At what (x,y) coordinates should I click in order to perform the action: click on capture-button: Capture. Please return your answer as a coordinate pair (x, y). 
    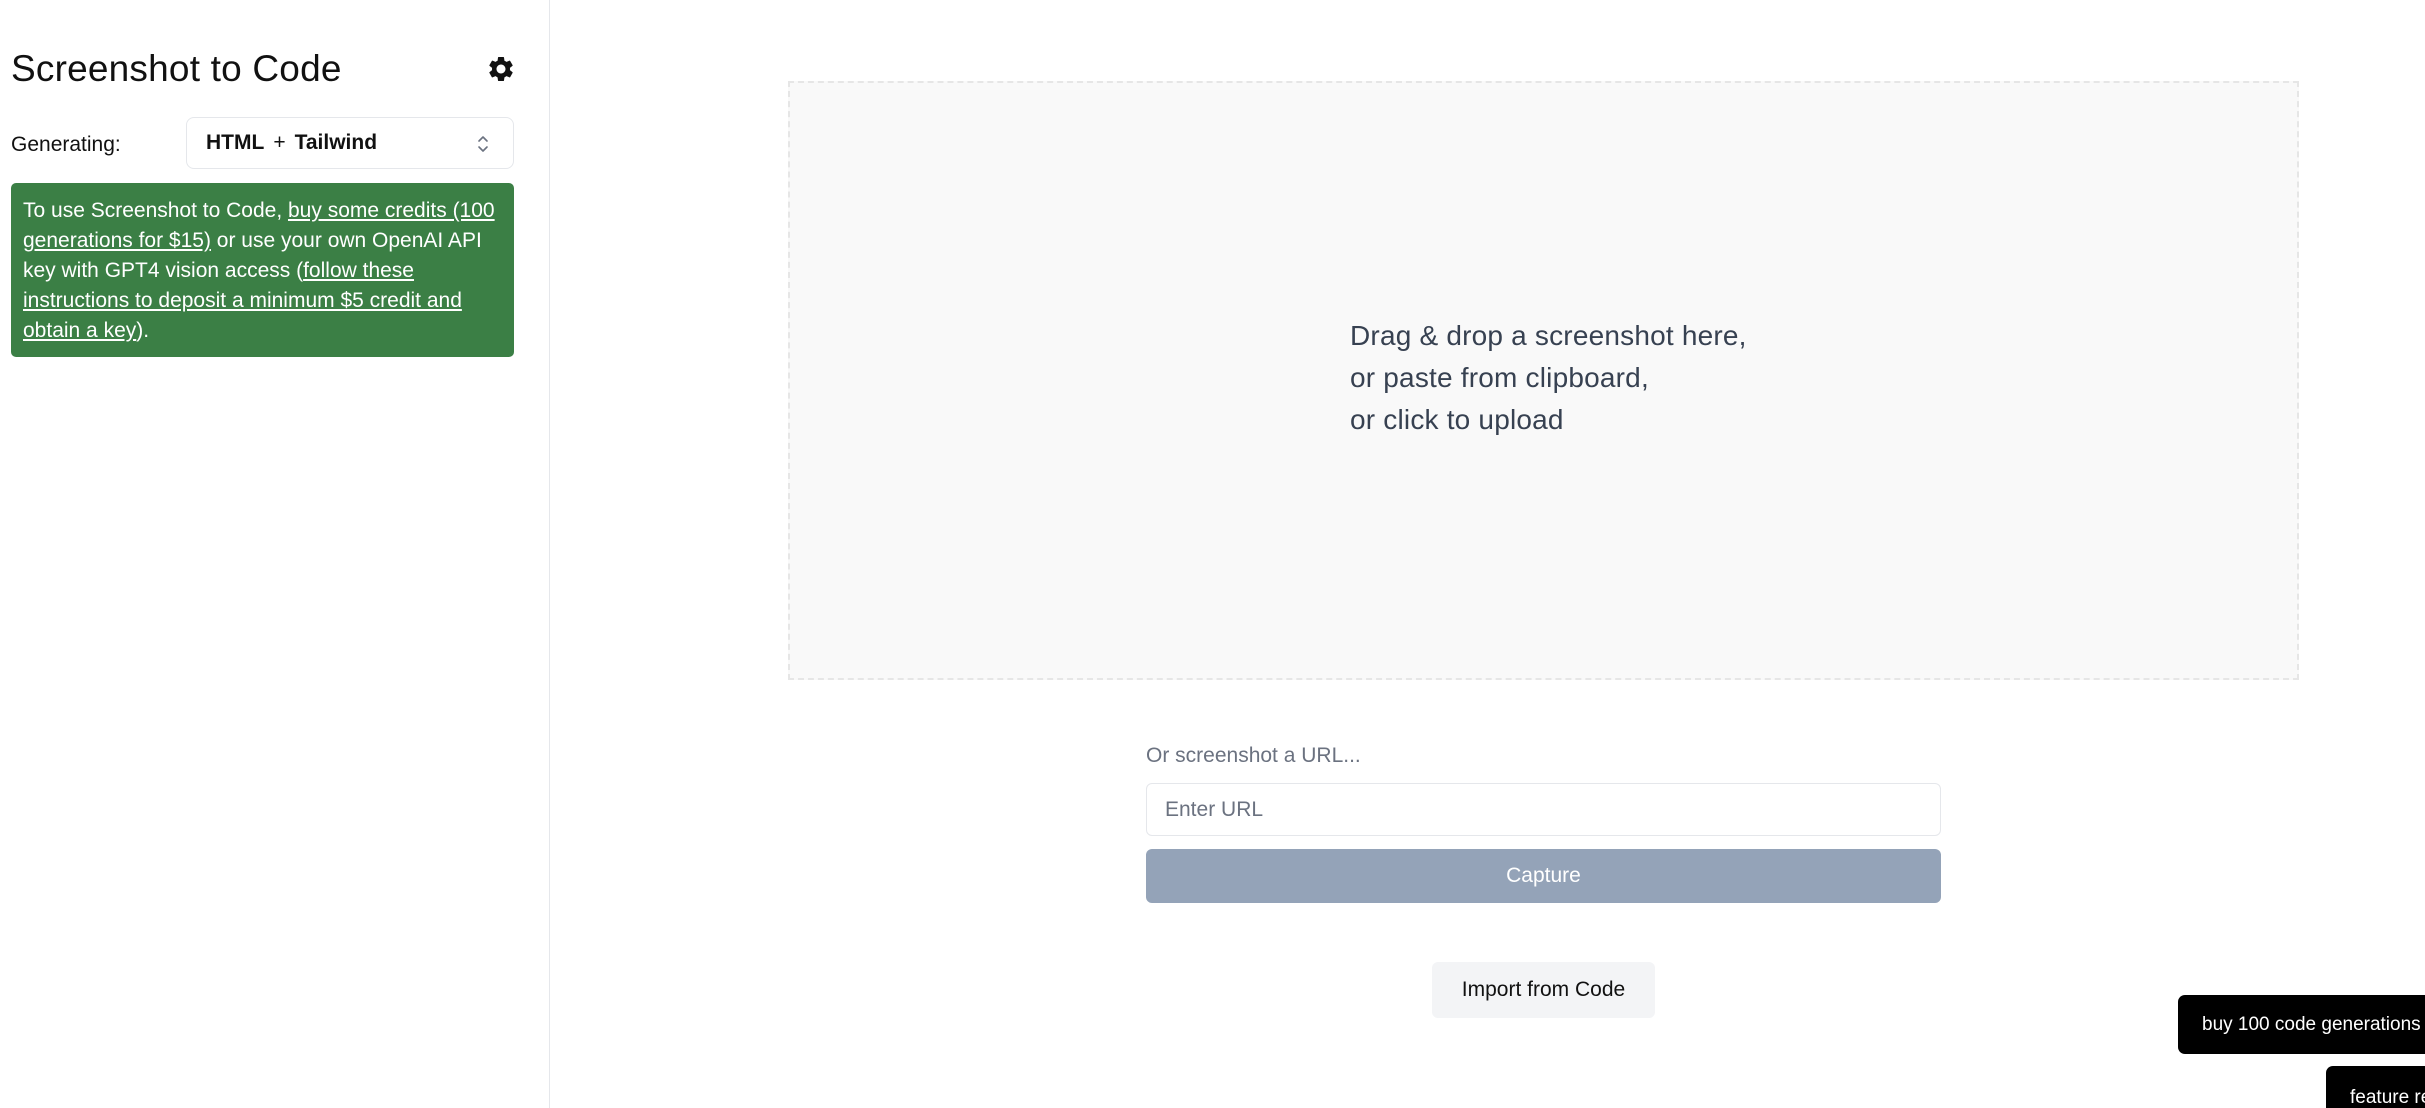
    Looking at the image, I should click on (1543, 876).